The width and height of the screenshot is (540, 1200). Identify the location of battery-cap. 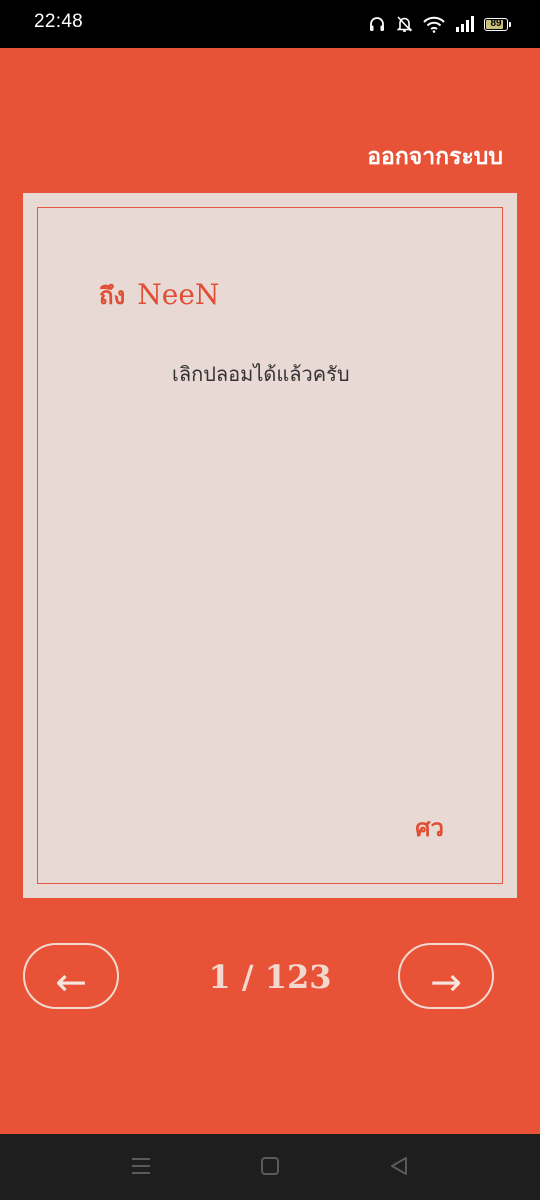
(510, 24).